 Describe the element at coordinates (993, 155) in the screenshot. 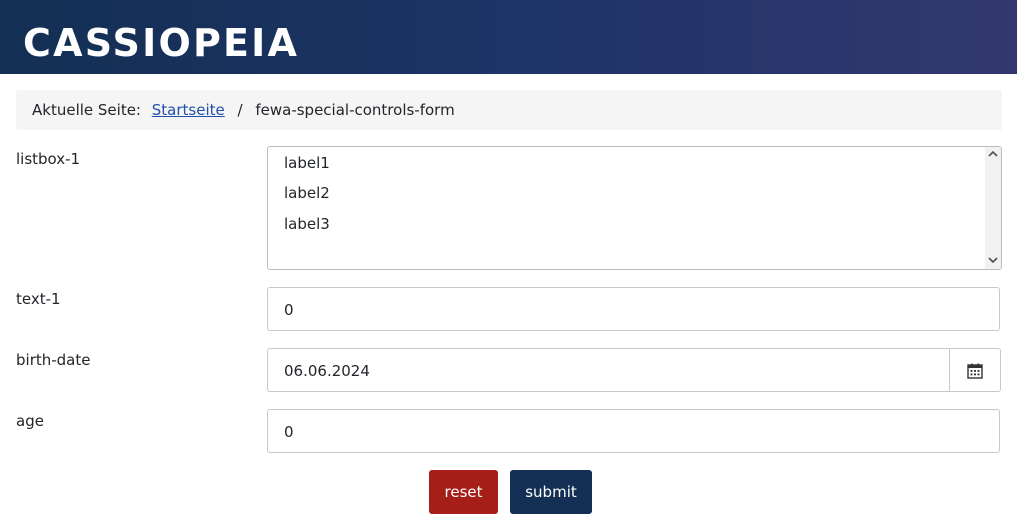

I see `scroll-up-icon` at that location.